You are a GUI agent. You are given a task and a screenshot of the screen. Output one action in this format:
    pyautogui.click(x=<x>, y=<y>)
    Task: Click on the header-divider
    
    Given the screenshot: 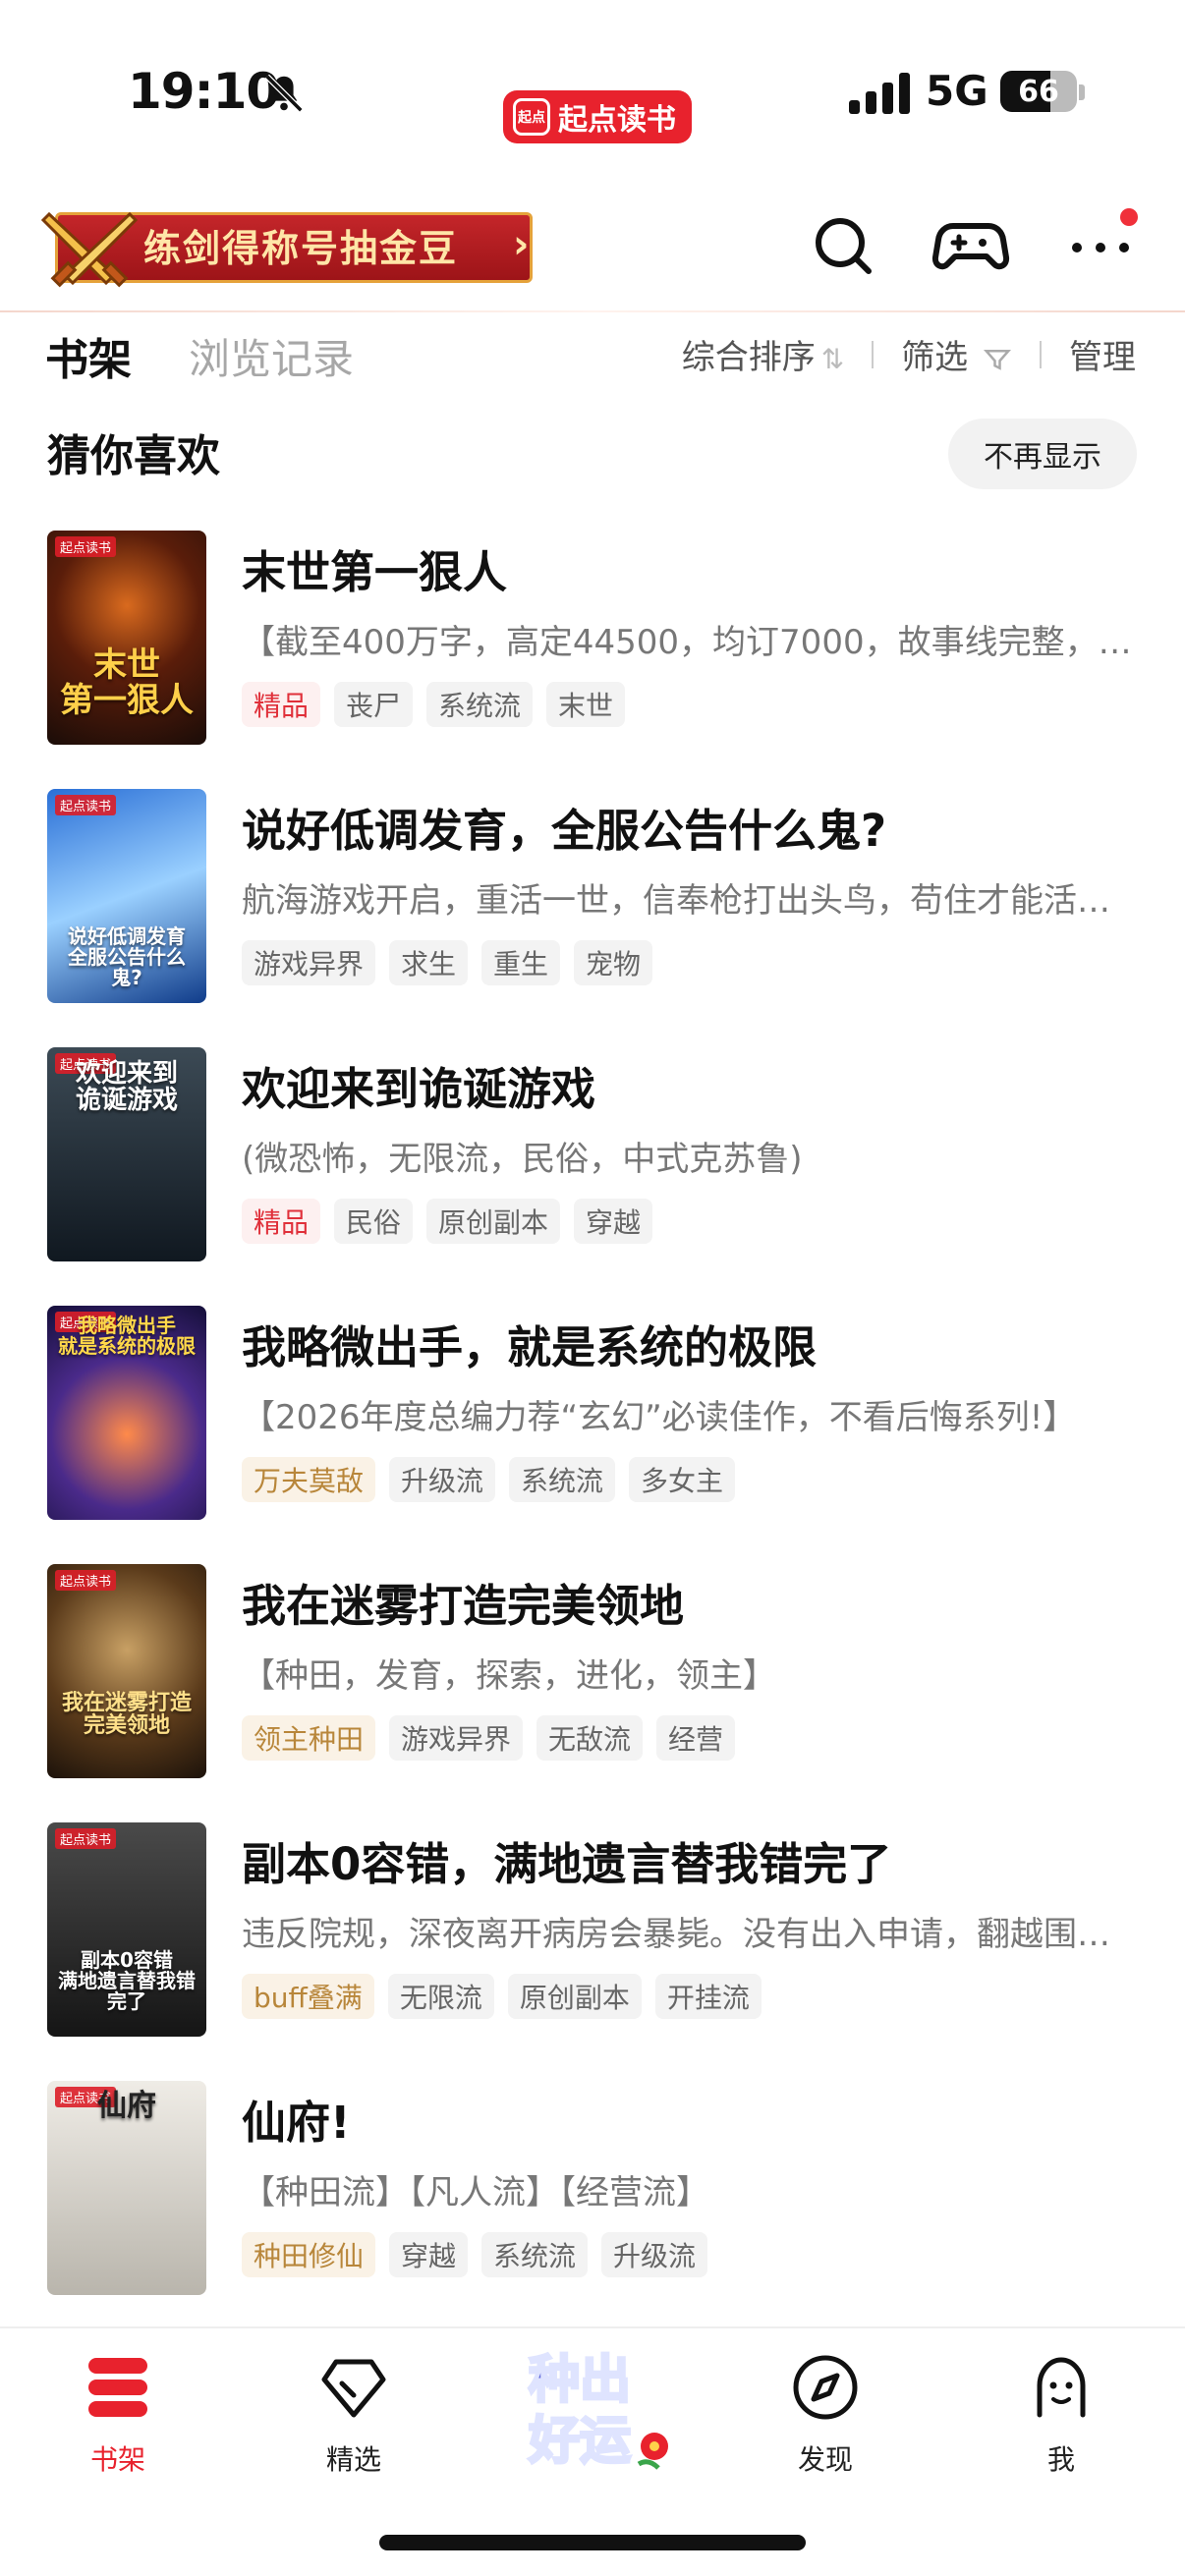 What is the action you would take?
    pyautogui.click(x=592, y=311)
    